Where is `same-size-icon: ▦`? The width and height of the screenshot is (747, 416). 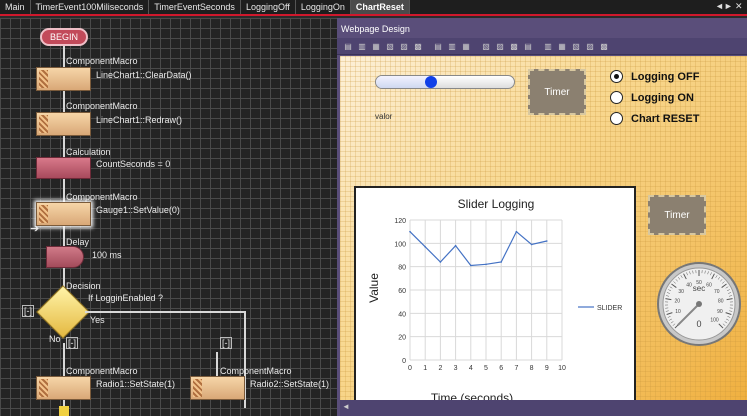 same-size-icon: ▦ is located at coordinates (466, 46).